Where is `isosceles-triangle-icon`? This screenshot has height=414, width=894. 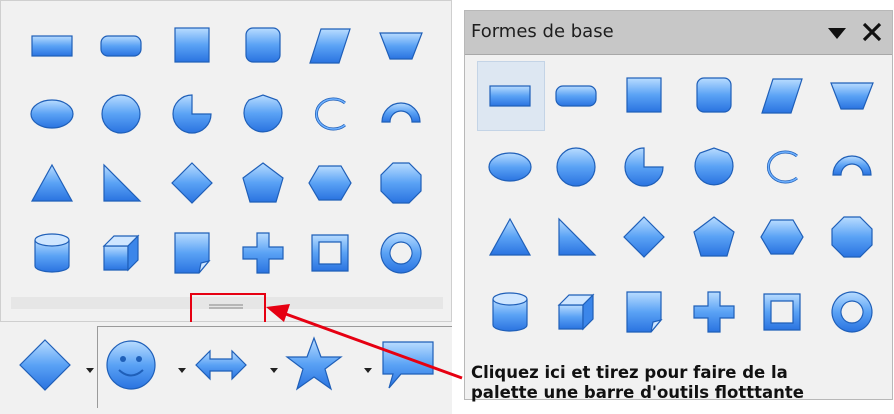
isosceles-triangle-icon is located at coordinates (510, 236).